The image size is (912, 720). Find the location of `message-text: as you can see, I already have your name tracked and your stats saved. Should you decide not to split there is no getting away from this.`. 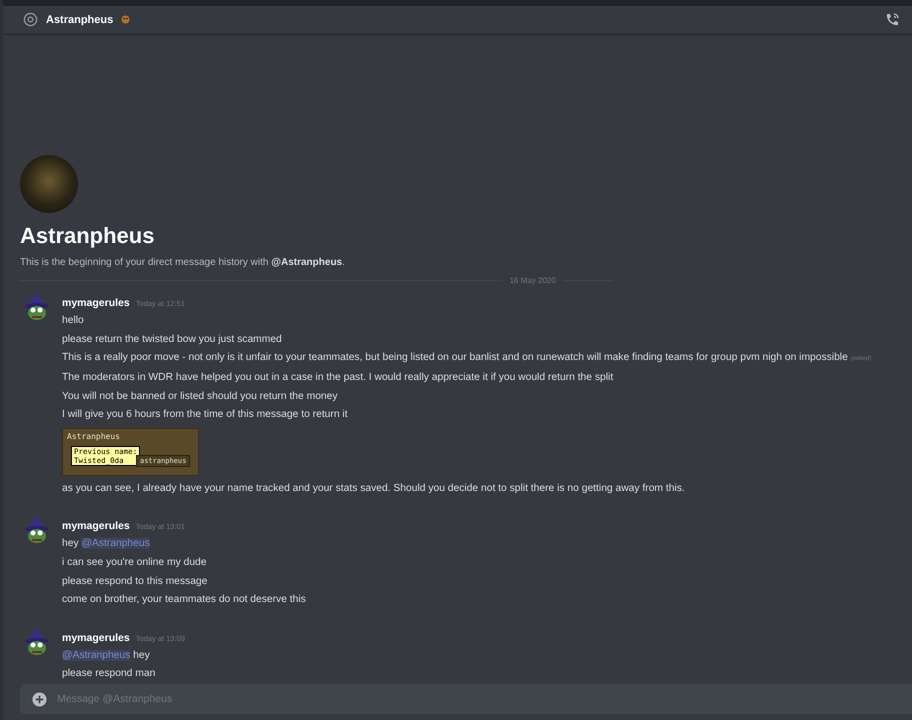

message-text: as you can see, I already have your name tracked and your stats saved. Should you decide not to split there is no getting away from this. is located at coordinates (373, 489).